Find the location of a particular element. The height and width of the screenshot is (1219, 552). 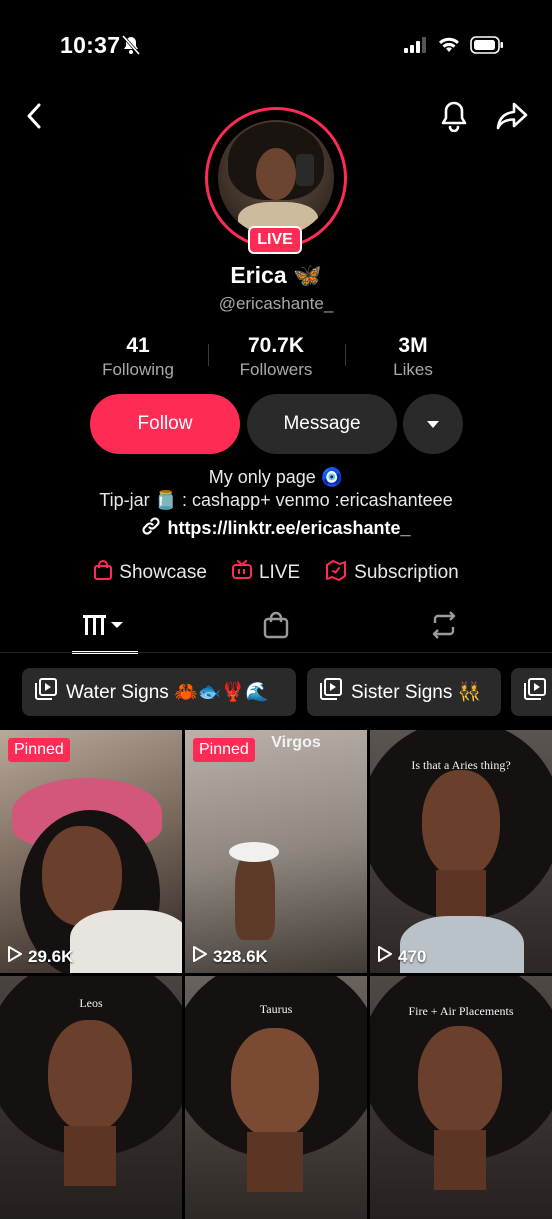

signal-icon is located at coordinates (416, 47).